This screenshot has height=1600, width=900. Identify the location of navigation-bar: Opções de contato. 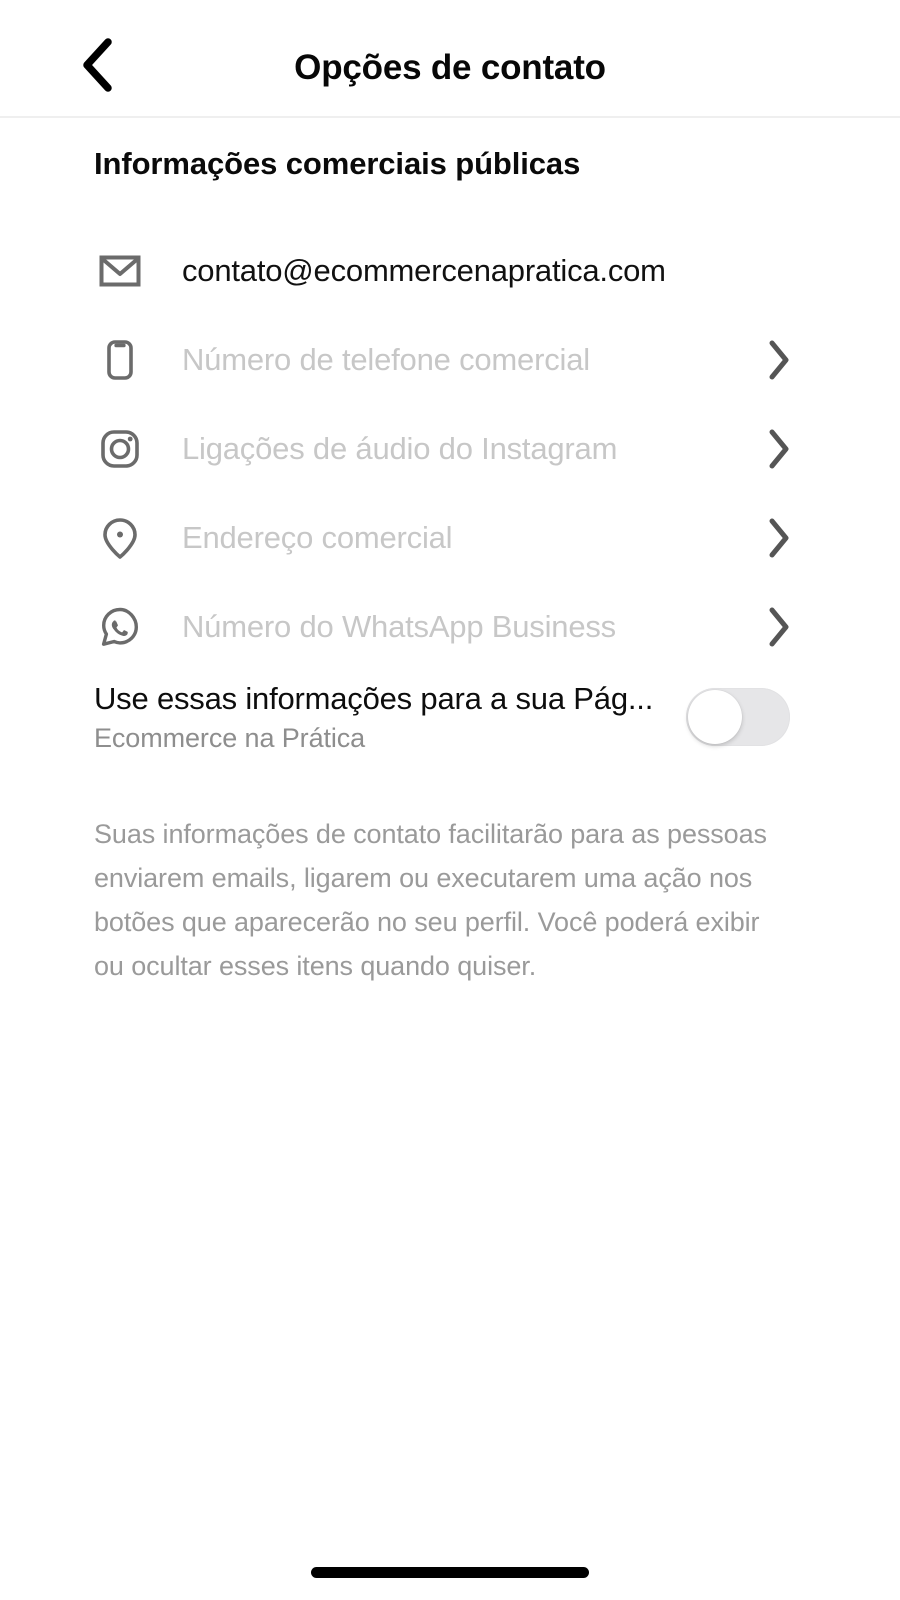
(450, 59).